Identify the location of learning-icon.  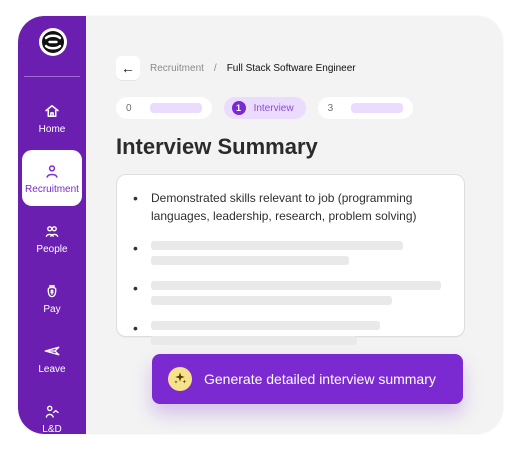
(52, 411).